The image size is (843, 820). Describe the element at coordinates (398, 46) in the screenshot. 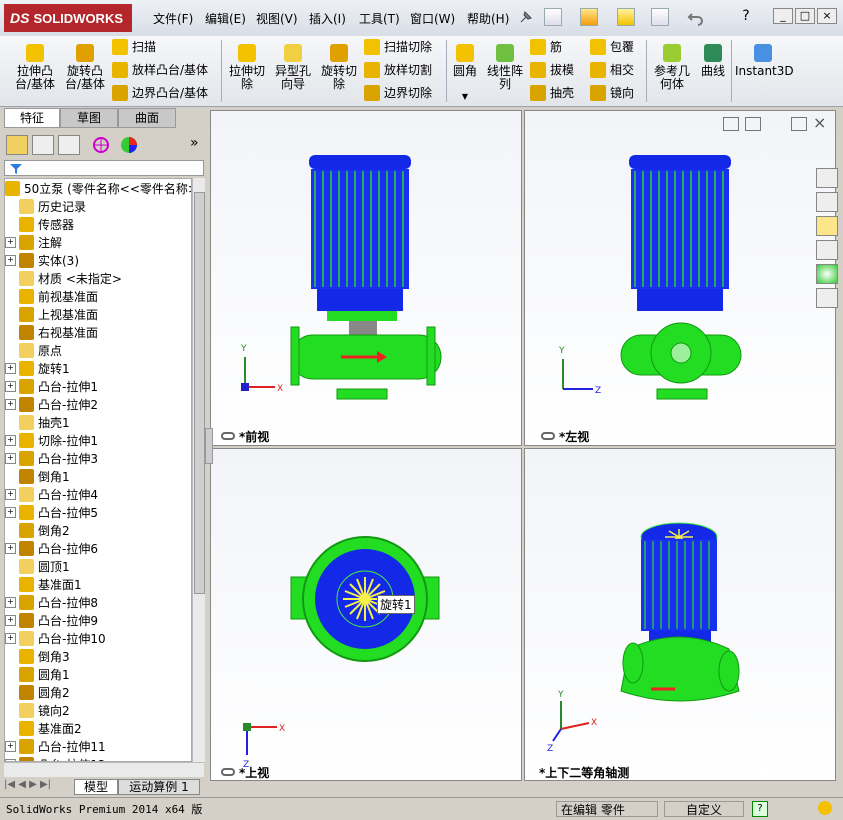

I see `swept-cut-button: 扫描切除` at that location.